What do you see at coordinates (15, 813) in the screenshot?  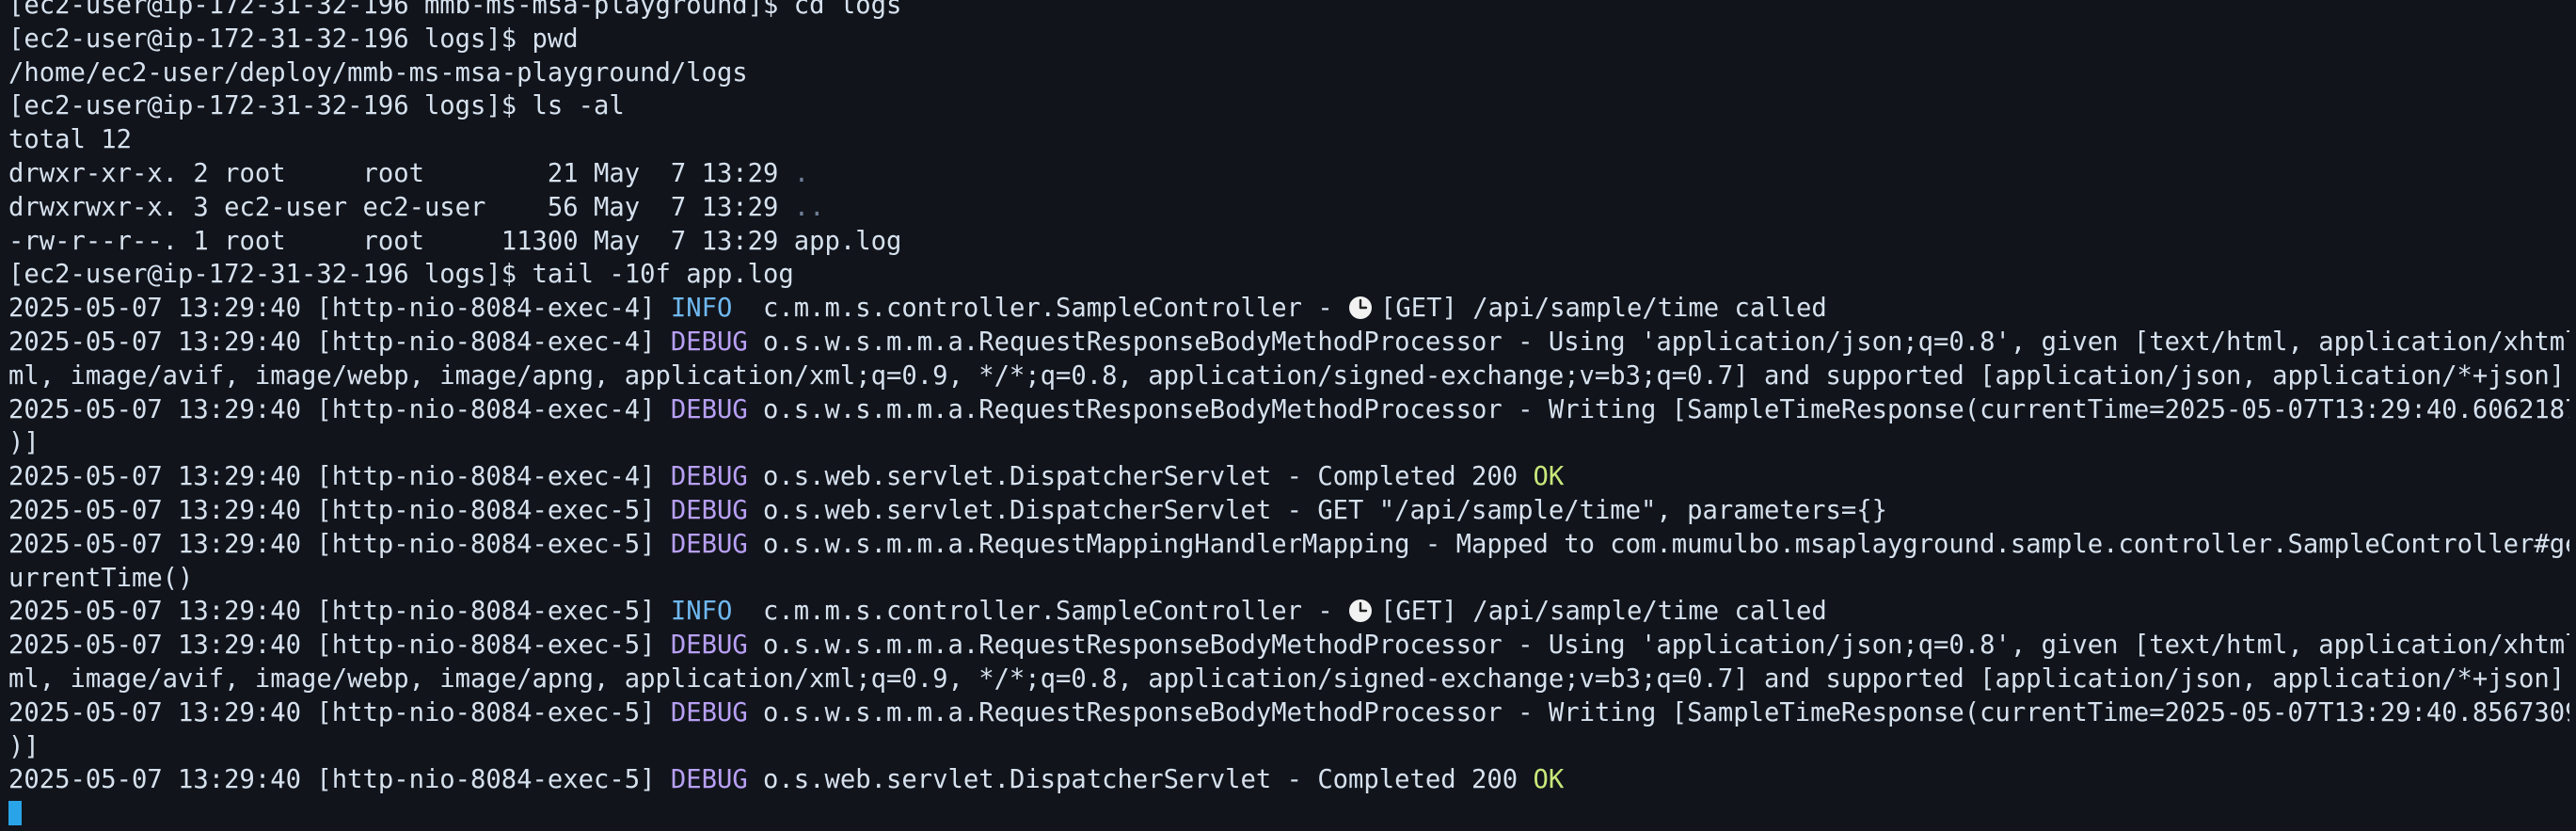 I see `terminal-cursor` at bounding box center [15, 813].